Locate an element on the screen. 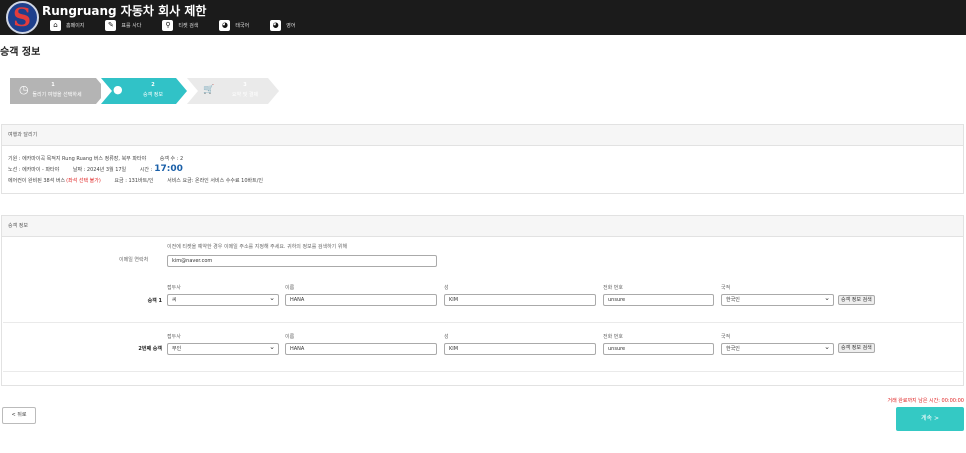 The width and height of the screenshot is (966, 453). trip-bus-type: 에어컨이 완비된 38석 버스 is located at coordinates (37, 181).